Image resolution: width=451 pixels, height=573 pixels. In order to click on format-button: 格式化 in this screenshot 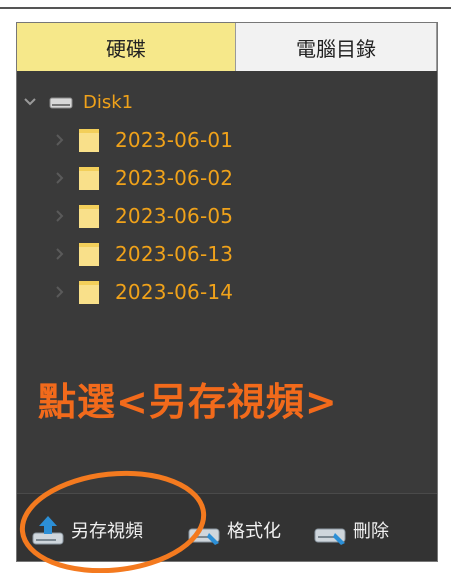, I will do `click(234, 530)`.